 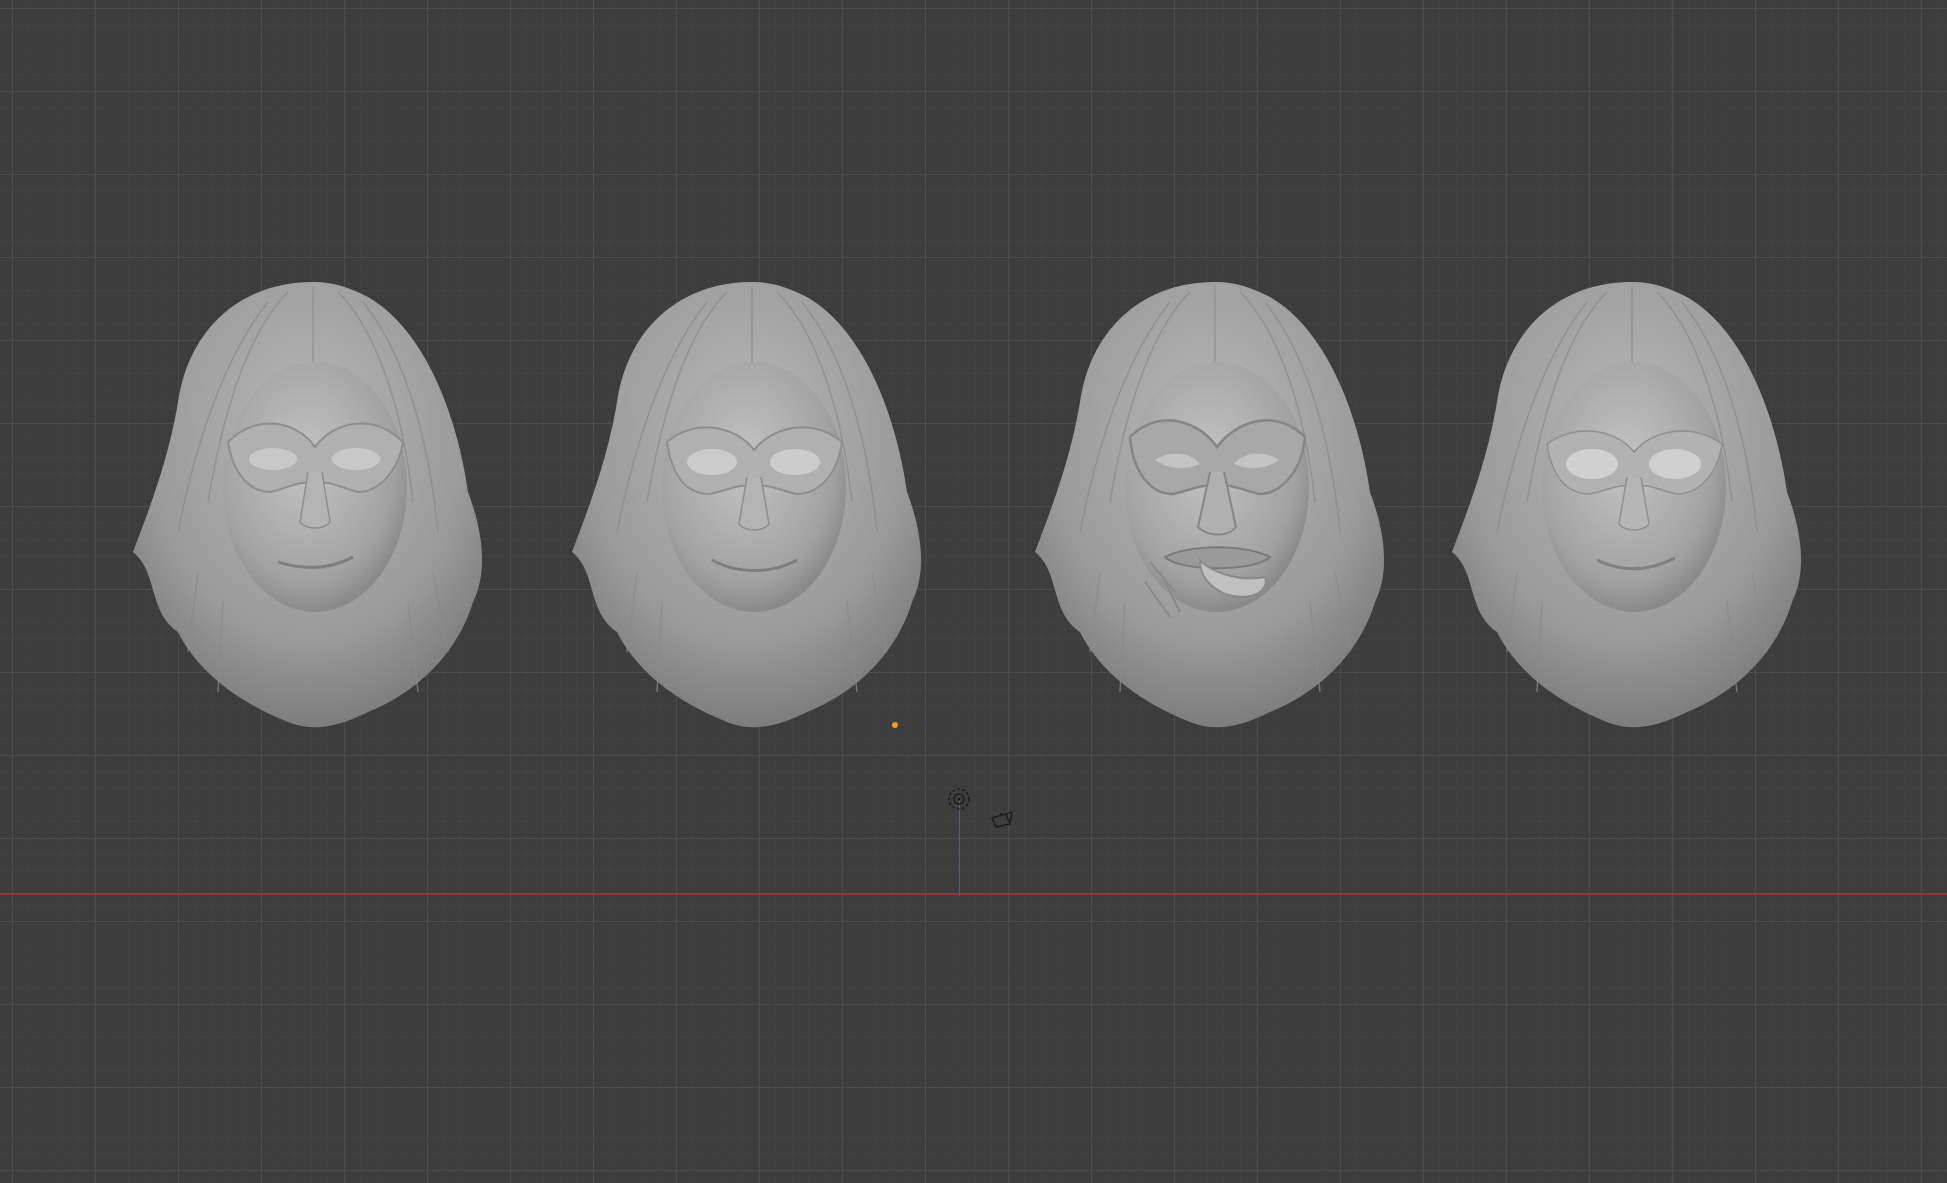 I want to click on origin-point-icon, so click(x=895, y=725).